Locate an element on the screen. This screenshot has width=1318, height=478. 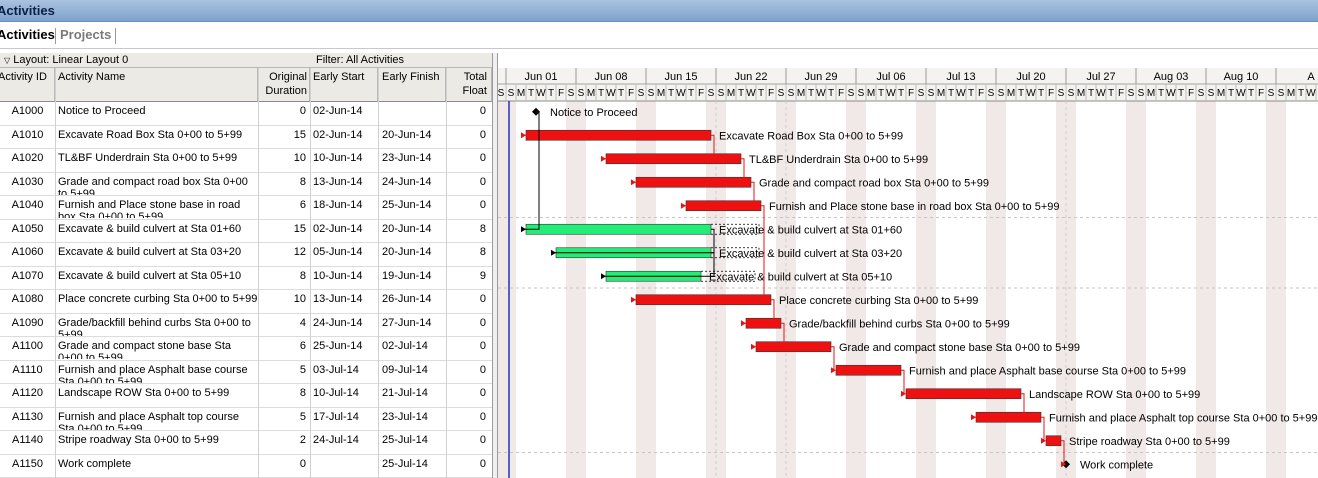
duration-cell: 15 is located at coordinates (299, 228).